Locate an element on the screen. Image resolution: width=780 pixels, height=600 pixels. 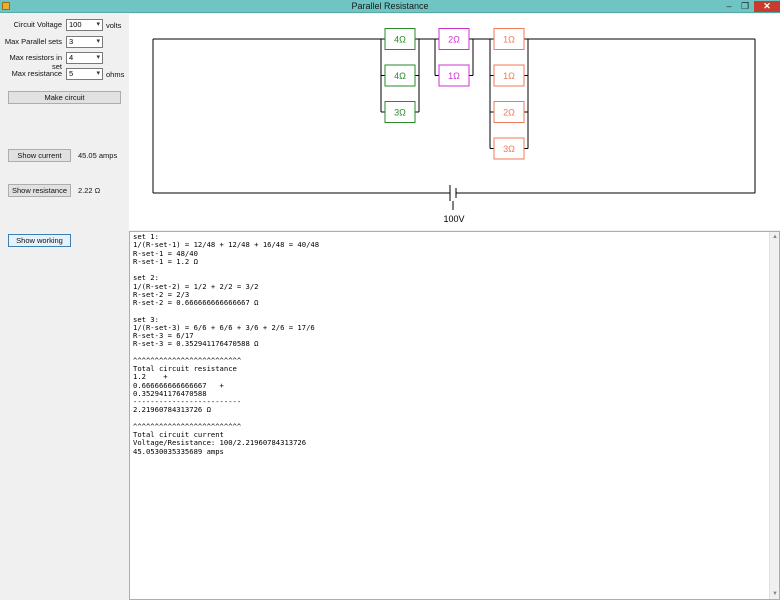
window-title: Parallel Resistance is located at coordinates (390, 6).